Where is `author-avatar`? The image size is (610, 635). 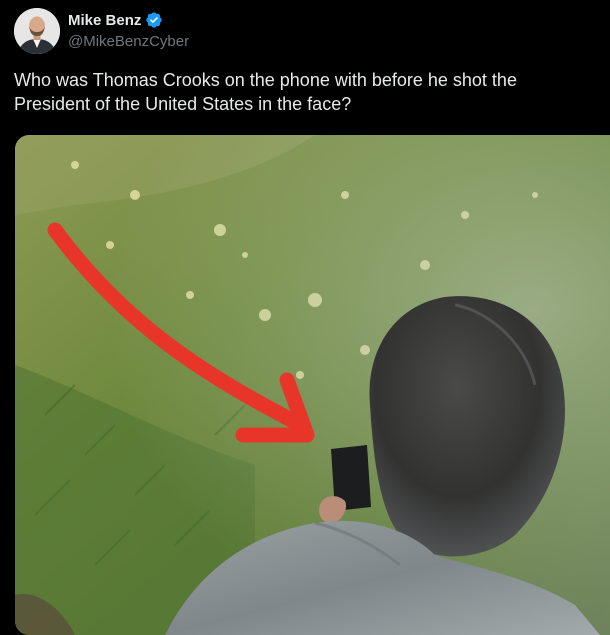 author-avatar is located at coordinates (37, 31).